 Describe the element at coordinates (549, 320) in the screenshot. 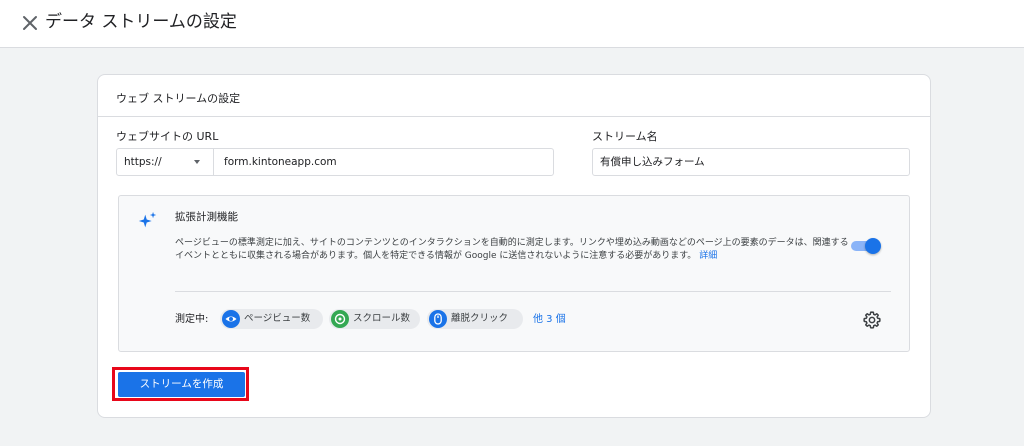

I see `more-events-link: 他 3 個` at that location.